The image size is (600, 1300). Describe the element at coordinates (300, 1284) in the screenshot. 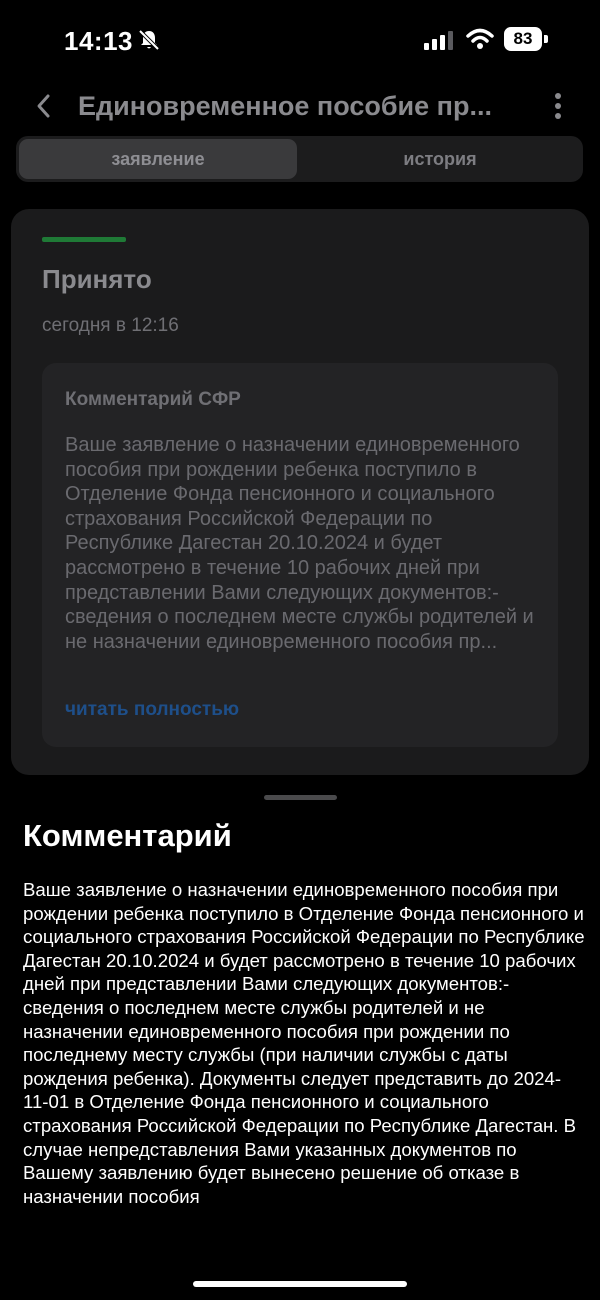

I see `home-indicator` at that location.